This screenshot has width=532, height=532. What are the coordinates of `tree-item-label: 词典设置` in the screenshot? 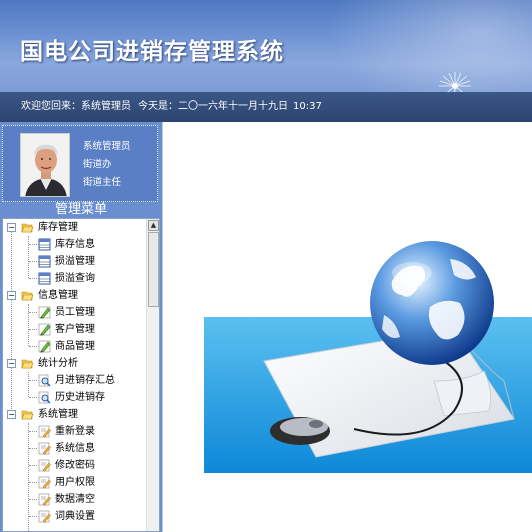 It's located at (75, 516).